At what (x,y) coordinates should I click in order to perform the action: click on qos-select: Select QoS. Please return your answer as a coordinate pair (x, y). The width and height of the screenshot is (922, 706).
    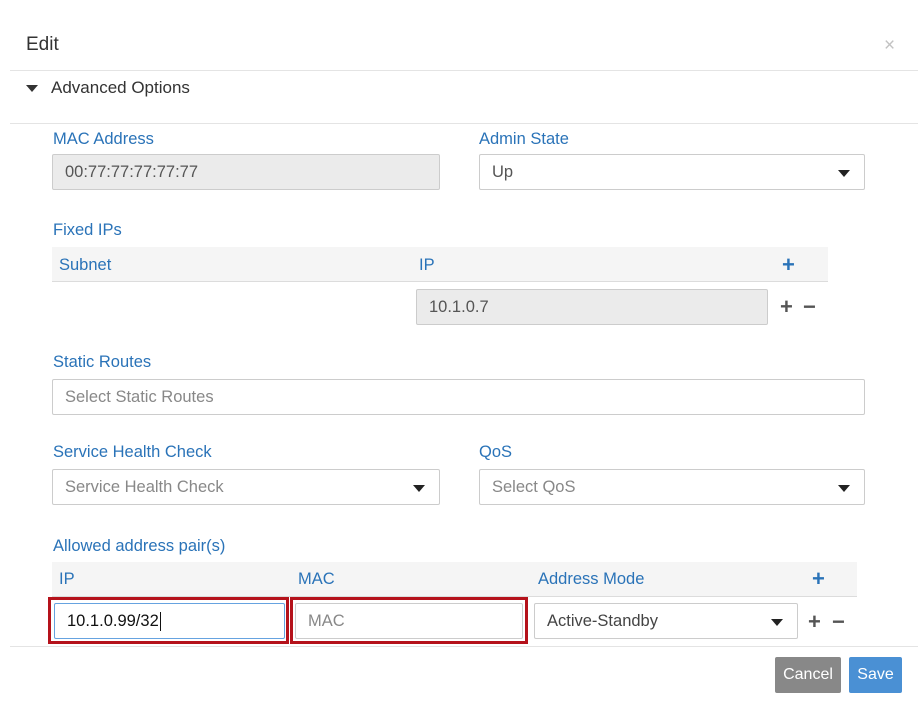
    Looking at the image, I should click on (672, 487).